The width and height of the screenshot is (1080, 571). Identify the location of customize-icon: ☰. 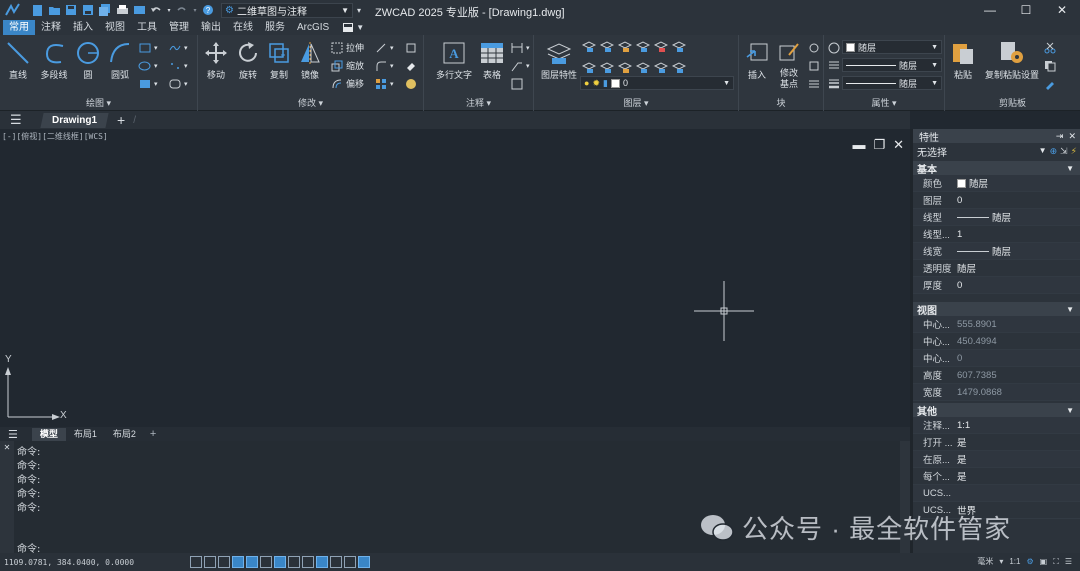
(1068, 561).